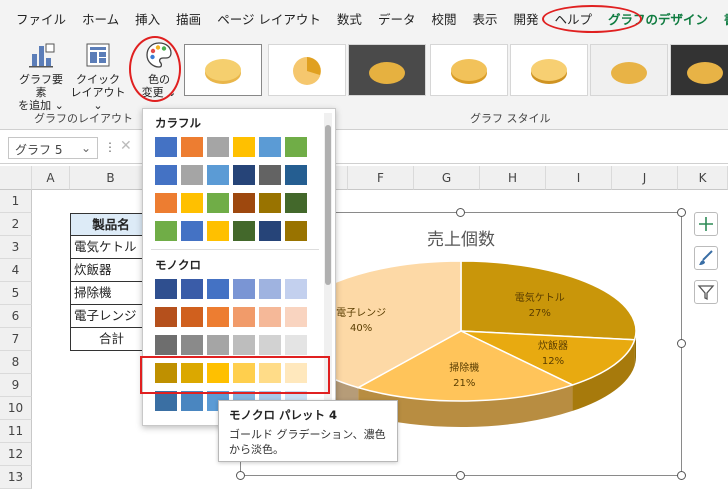 This screenshot has height=491, width=728. What do you see at coordinates (147, 18) in the screenshot?
I see `menu-insert: 挿入` at bounding box center [147, 18].